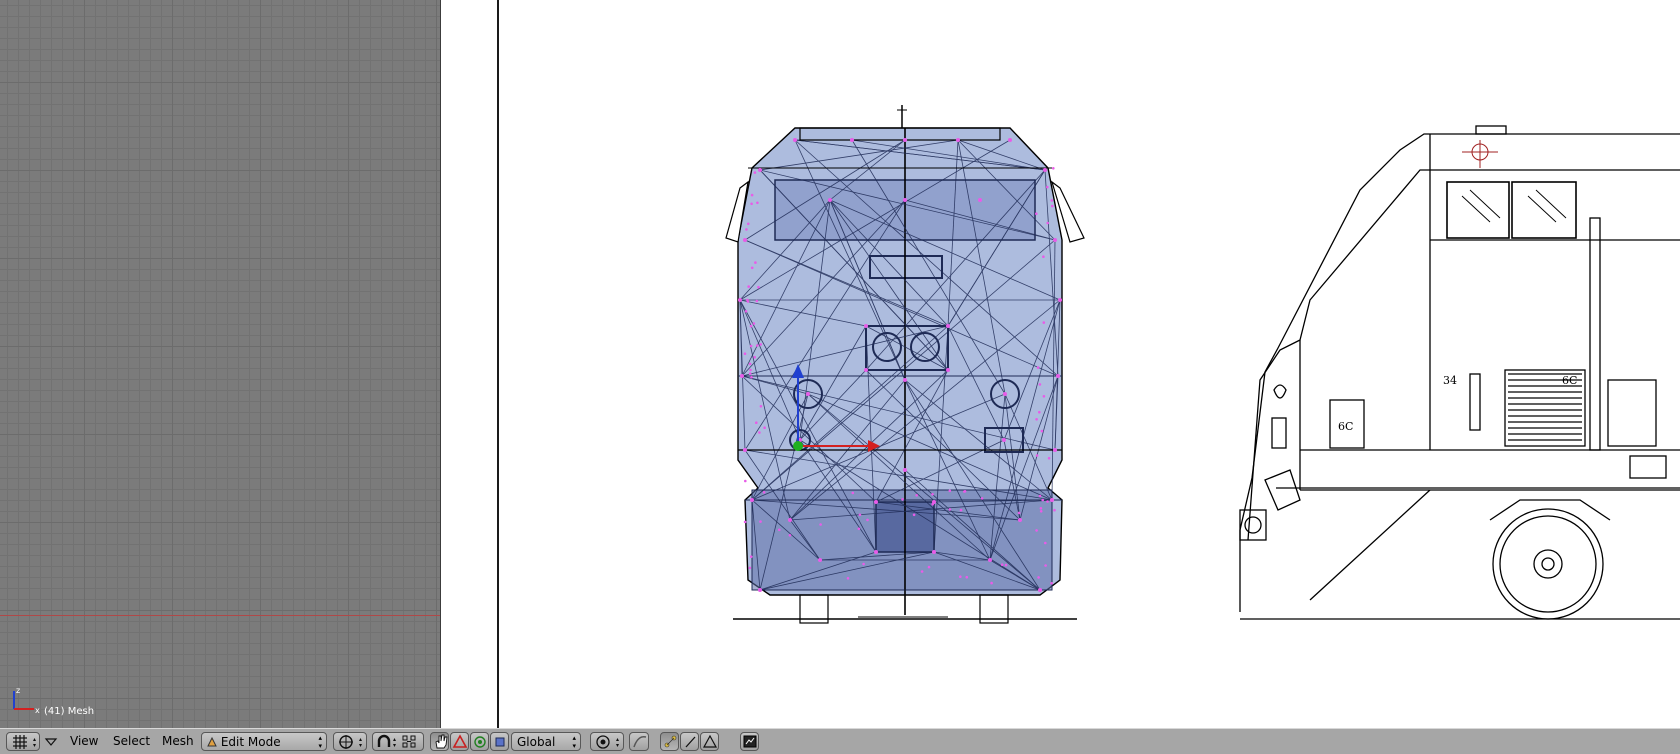  I want to click on select-menu: Select, so click(131, 741).